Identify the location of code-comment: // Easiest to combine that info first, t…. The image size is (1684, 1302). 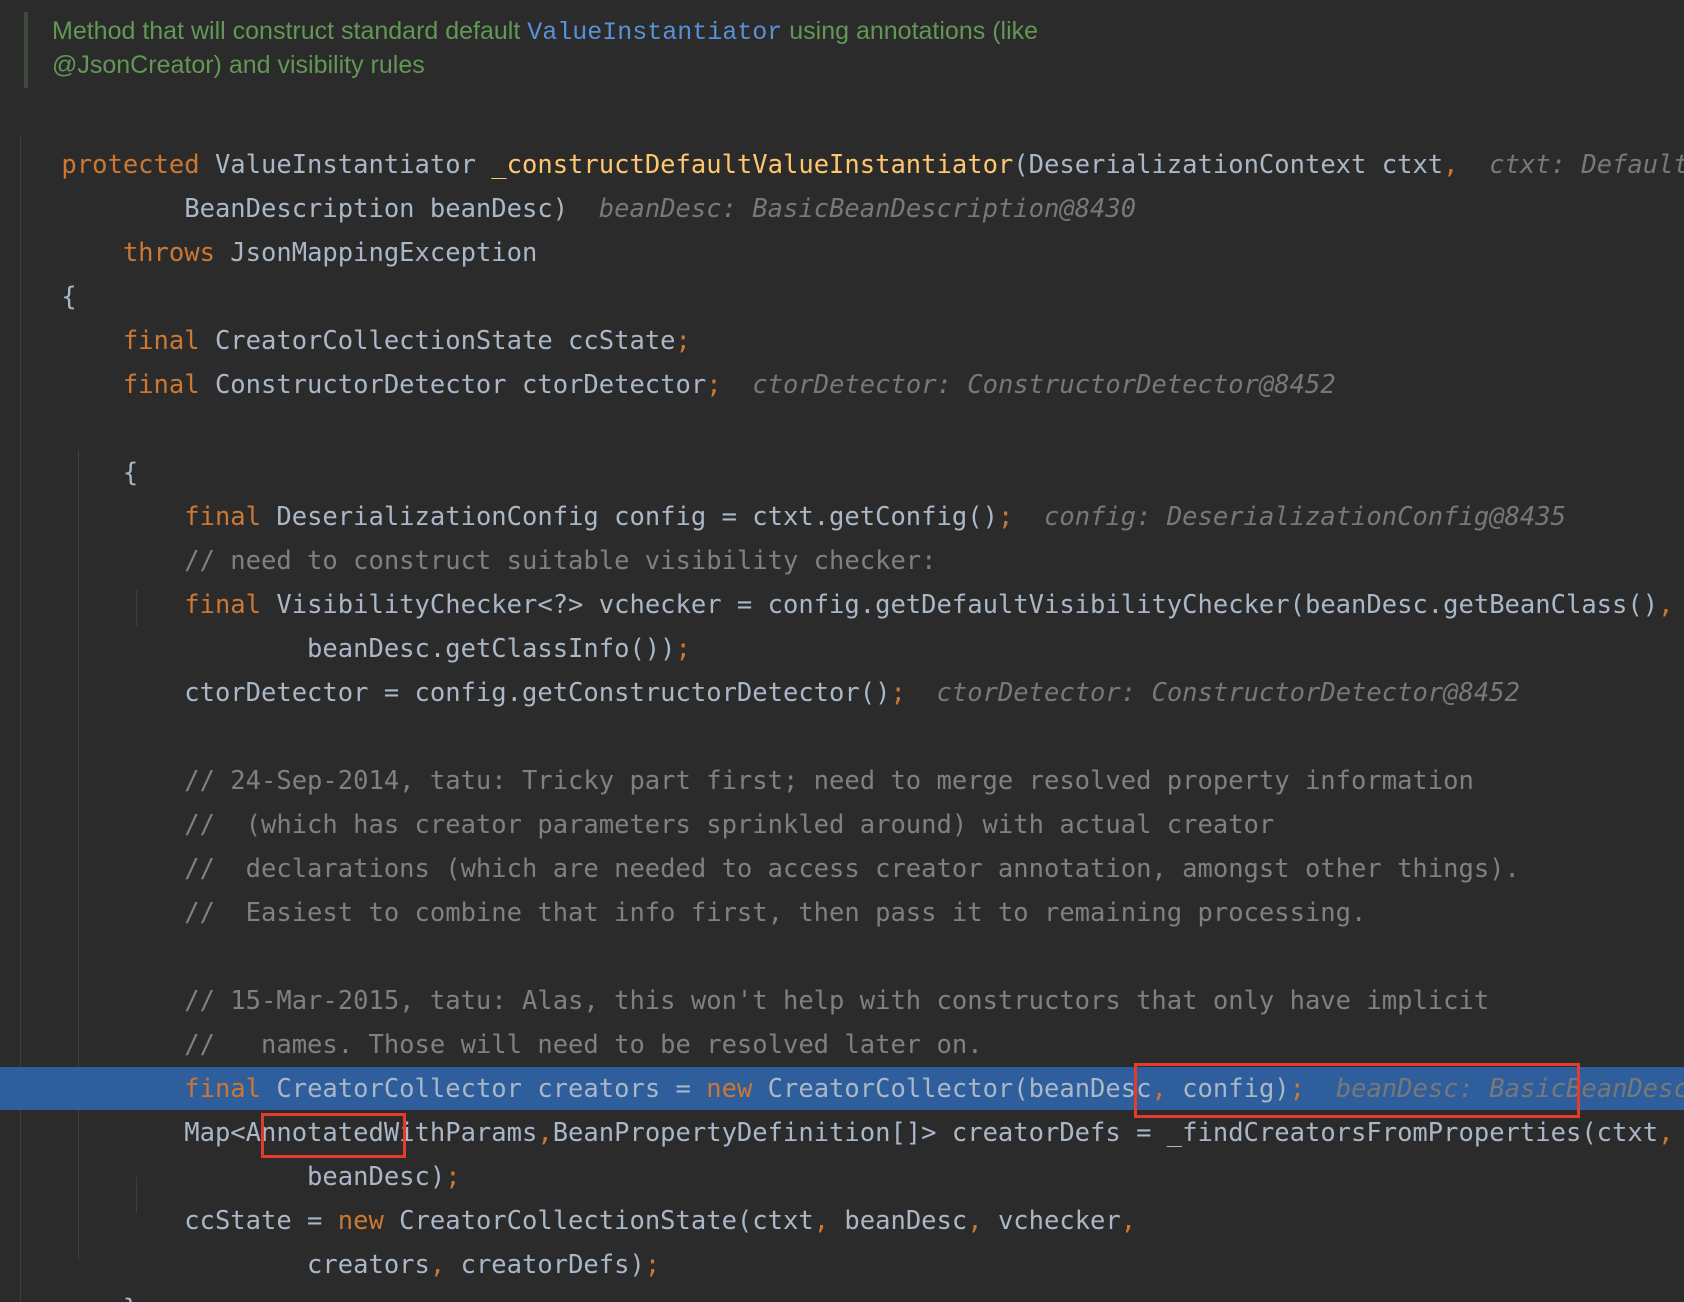
(714, 913).